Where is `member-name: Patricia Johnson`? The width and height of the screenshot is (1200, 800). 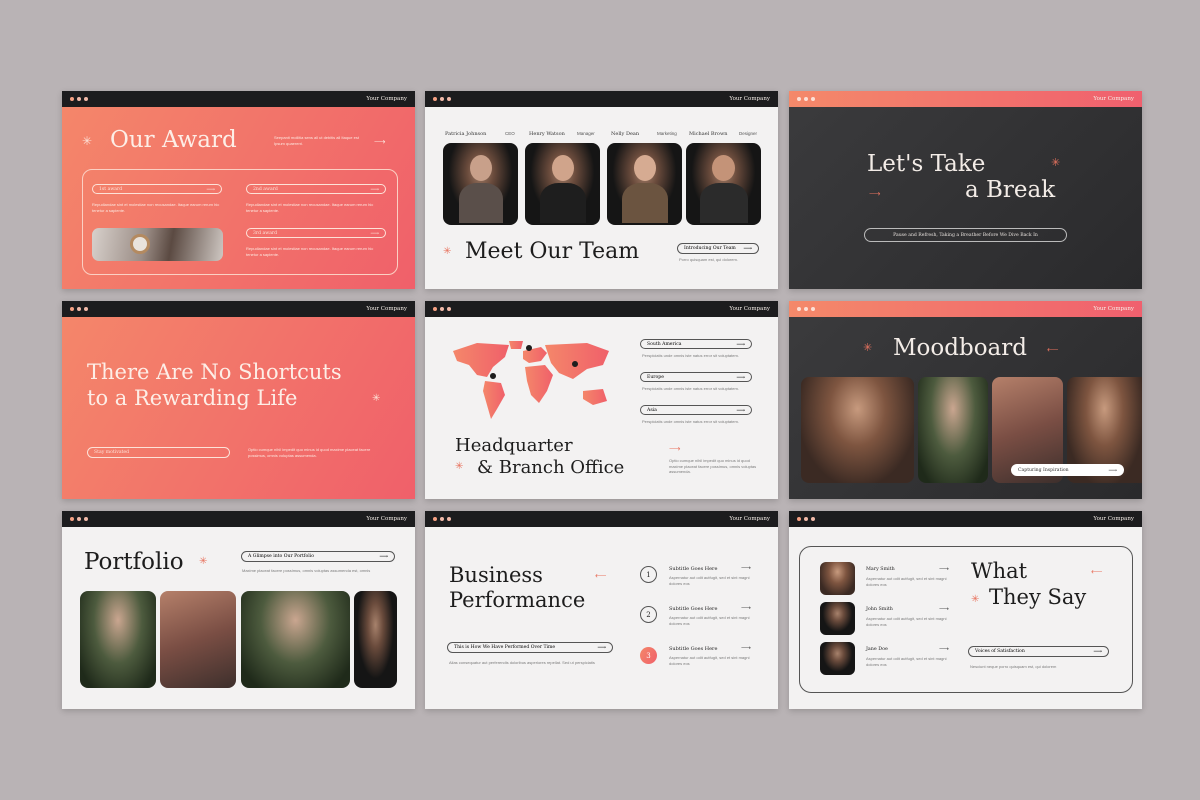
member-name: Patricia Johnson is located at coordinates (466, 134).